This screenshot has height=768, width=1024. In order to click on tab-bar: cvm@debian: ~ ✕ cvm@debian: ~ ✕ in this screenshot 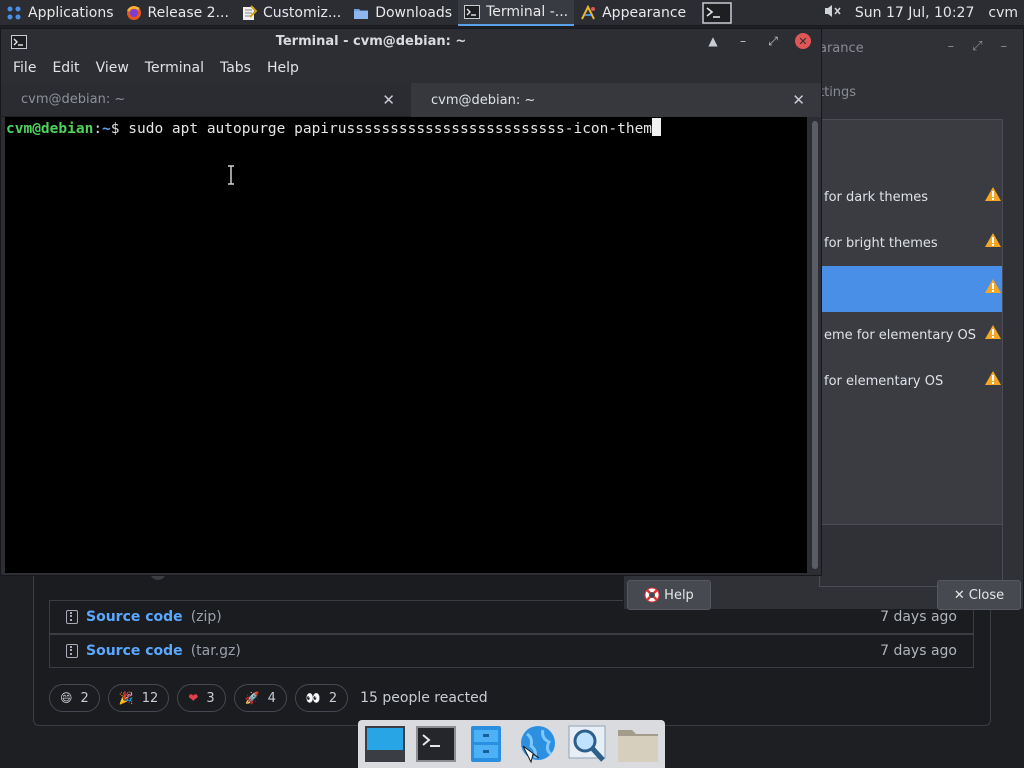, I will do `click(411, 100)`.